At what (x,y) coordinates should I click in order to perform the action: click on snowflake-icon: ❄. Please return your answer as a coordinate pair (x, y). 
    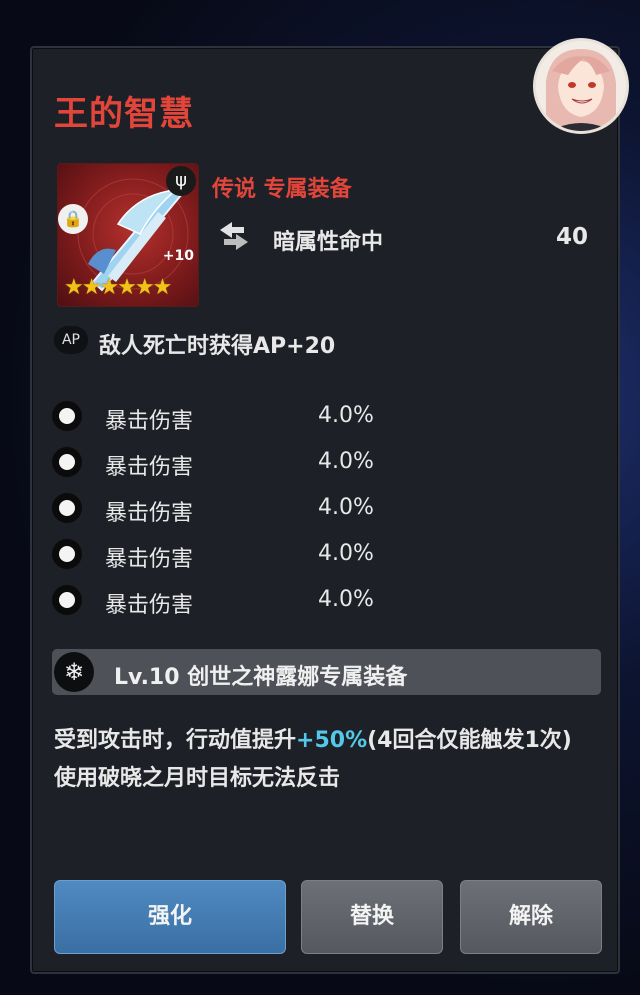
    Looking at the image, I should click on (74, 672).